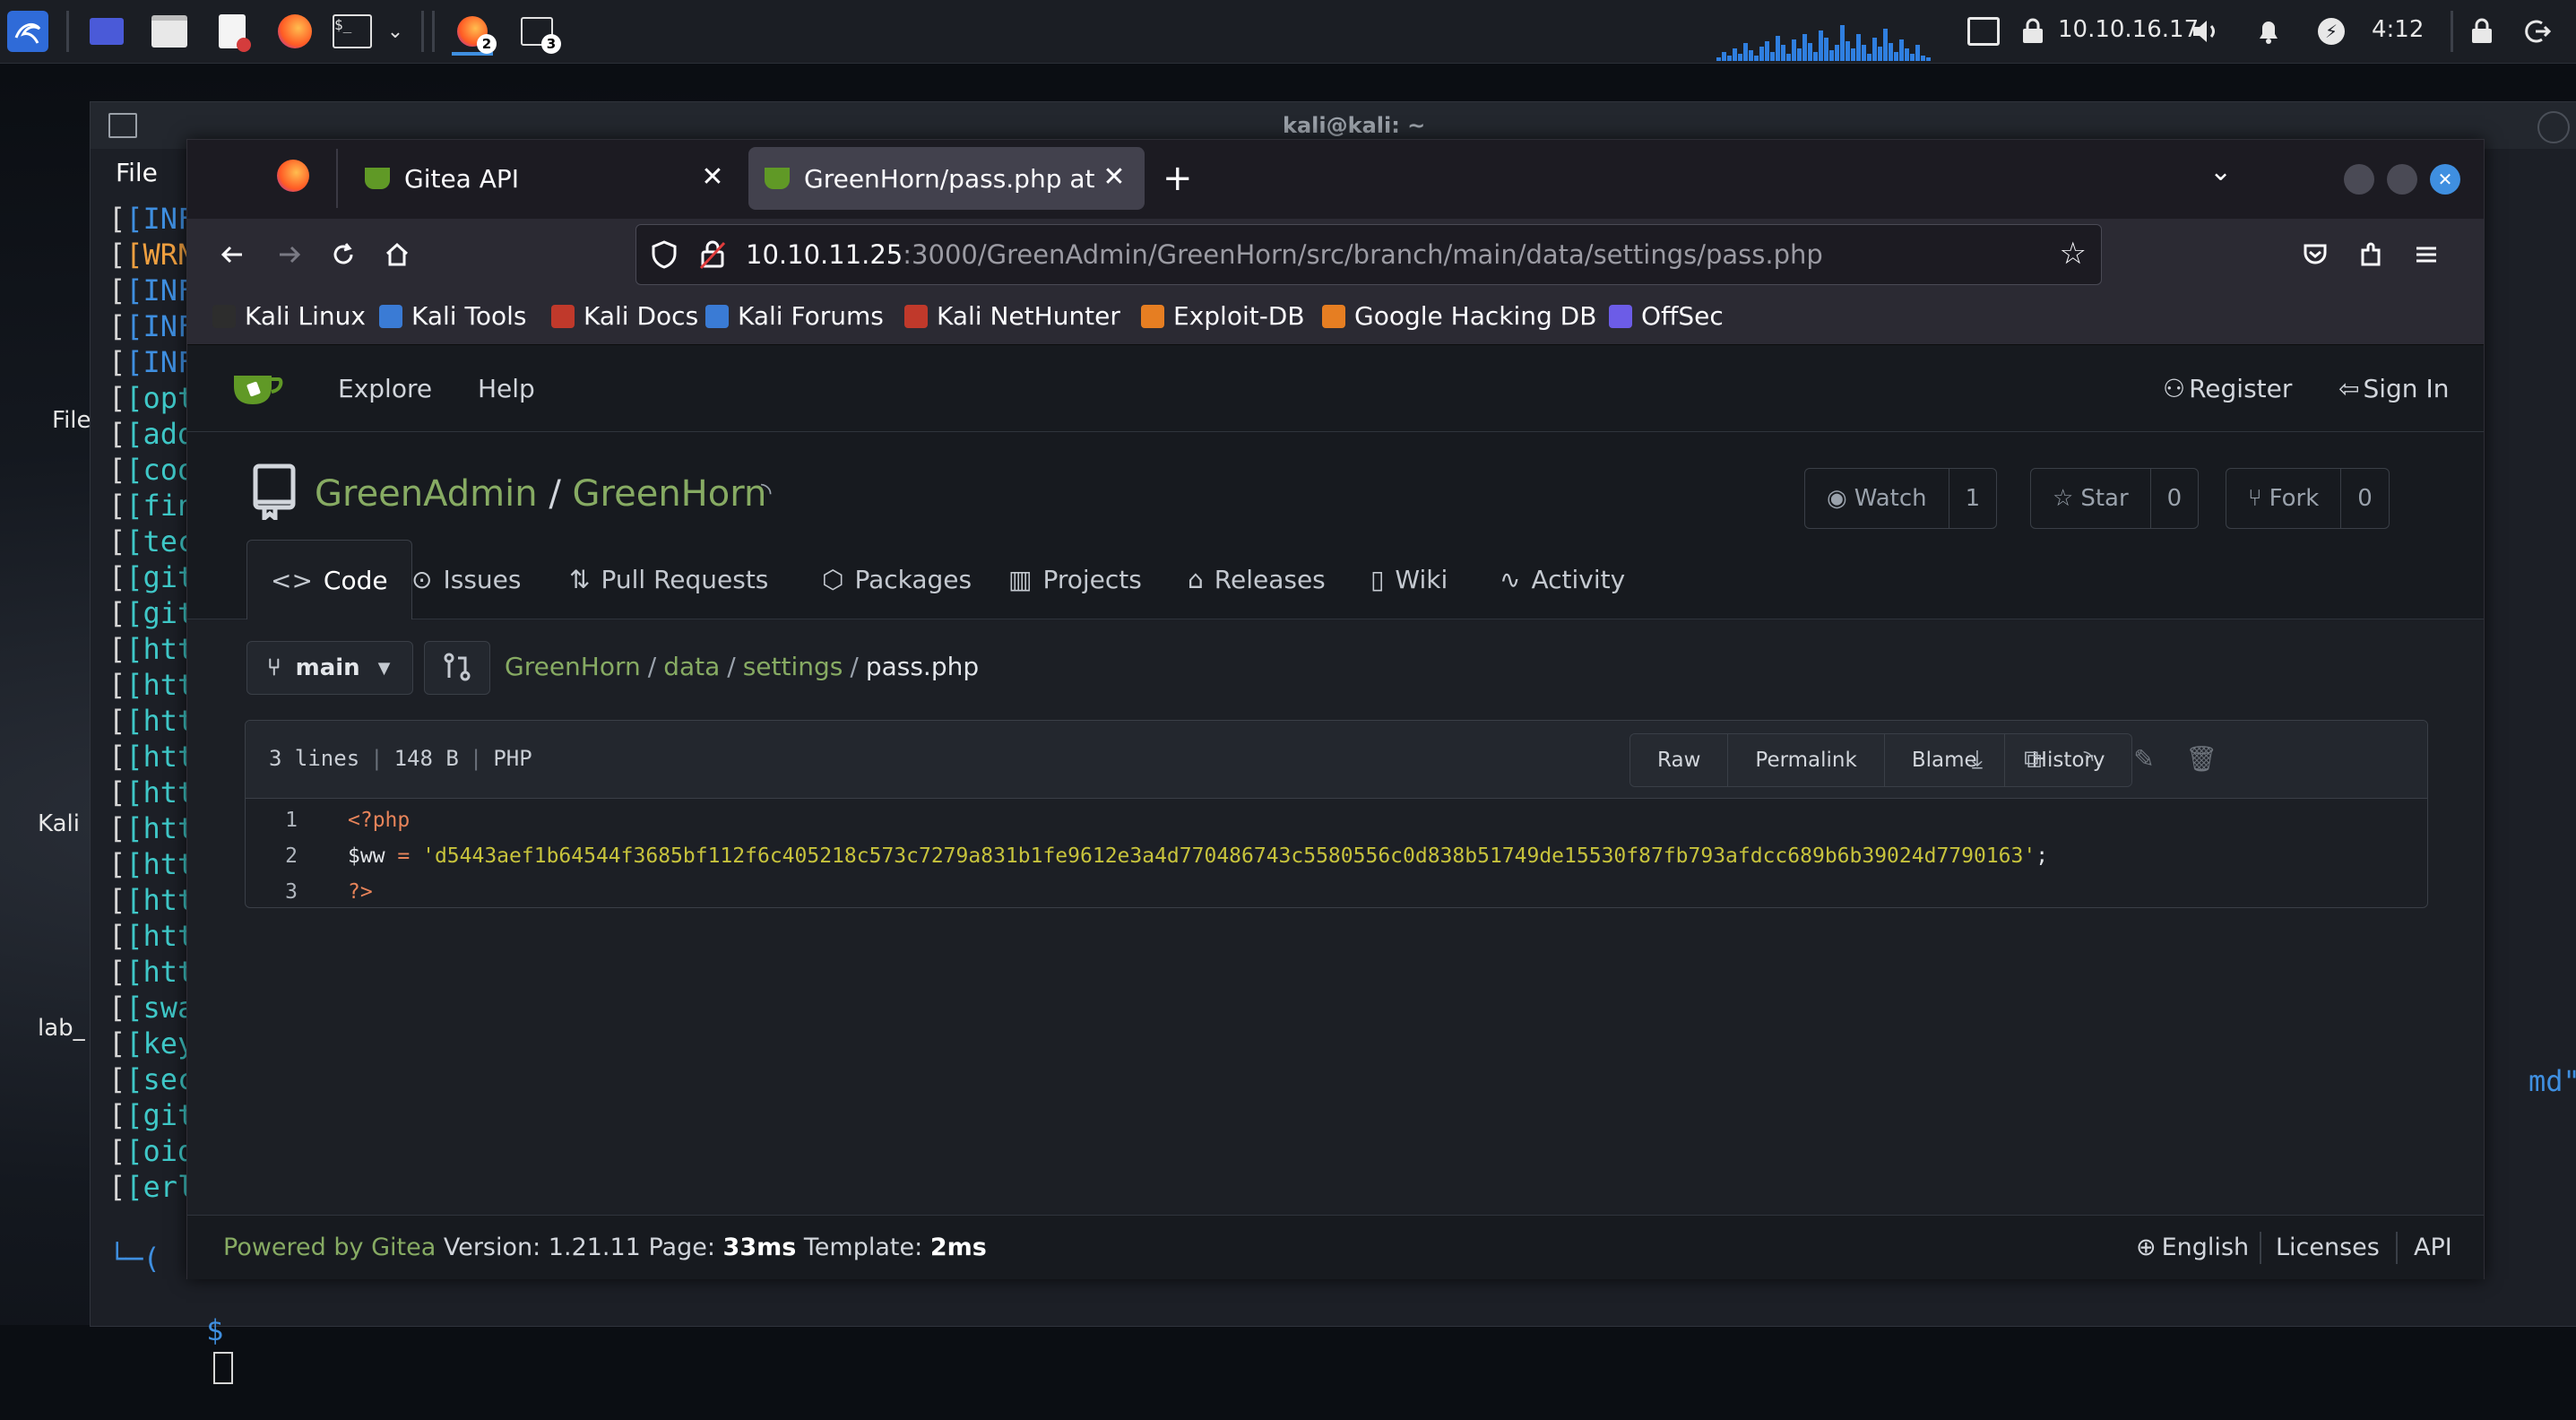 The width and height of the screenshot is (2576, 1420). I want to click on tab-gitea-api: Gitea API ✕, so click(546, 179).